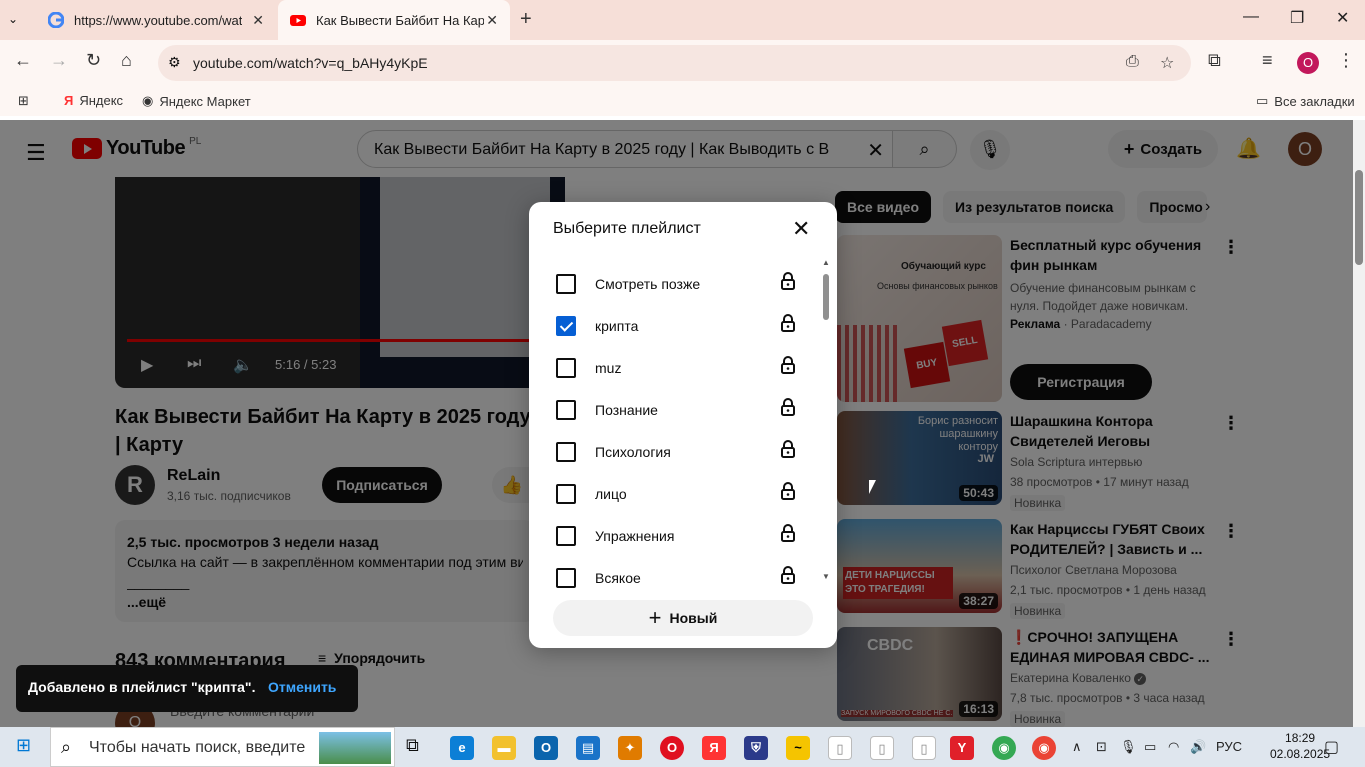 Image resolution: width=1365 pixels, height=767 pixels. What do you see at coordinates (826, 419) in the screenshot?
I see `dialog-scrollbar: ▲ ▼` at bounding box center [826, 419].